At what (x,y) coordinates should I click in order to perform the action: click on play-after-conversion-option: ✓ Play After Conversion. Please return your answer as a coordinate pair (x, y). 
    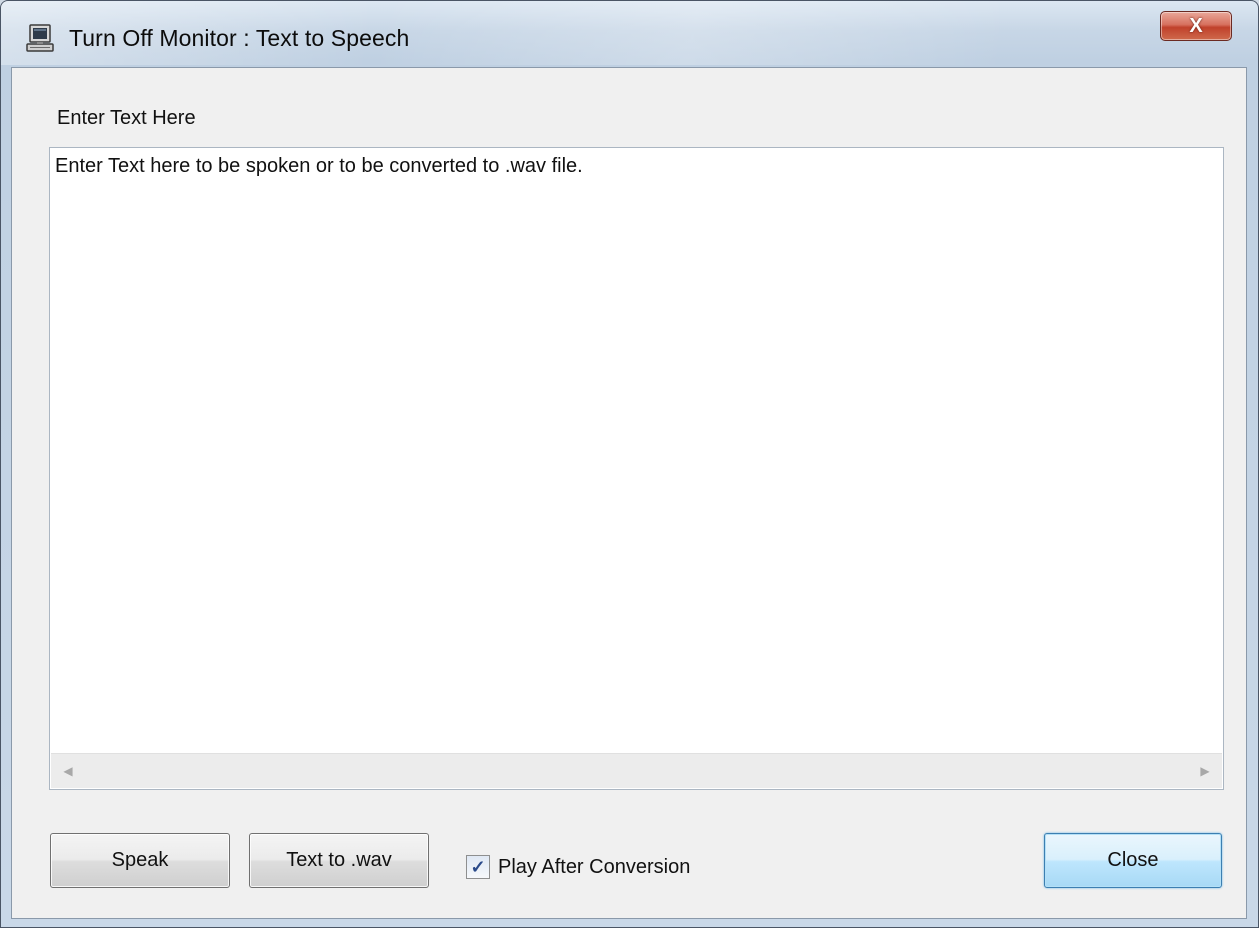
    Looking at the image, I should click on (578, 867).